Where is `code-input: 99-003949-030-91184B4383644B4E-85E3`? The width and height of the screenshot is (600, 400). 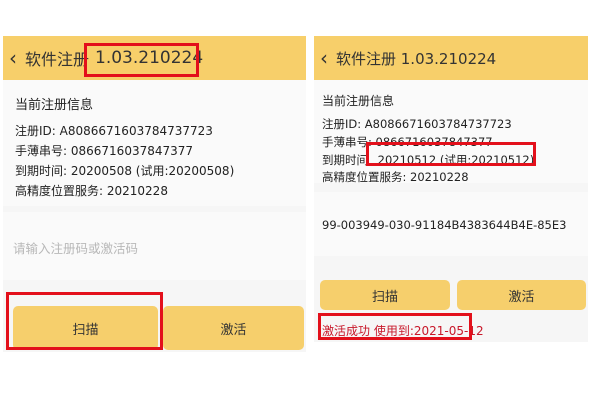
code-input: 99-003949-030-91184B4383644B4E-85E3 is located at coordinates (451, 224).